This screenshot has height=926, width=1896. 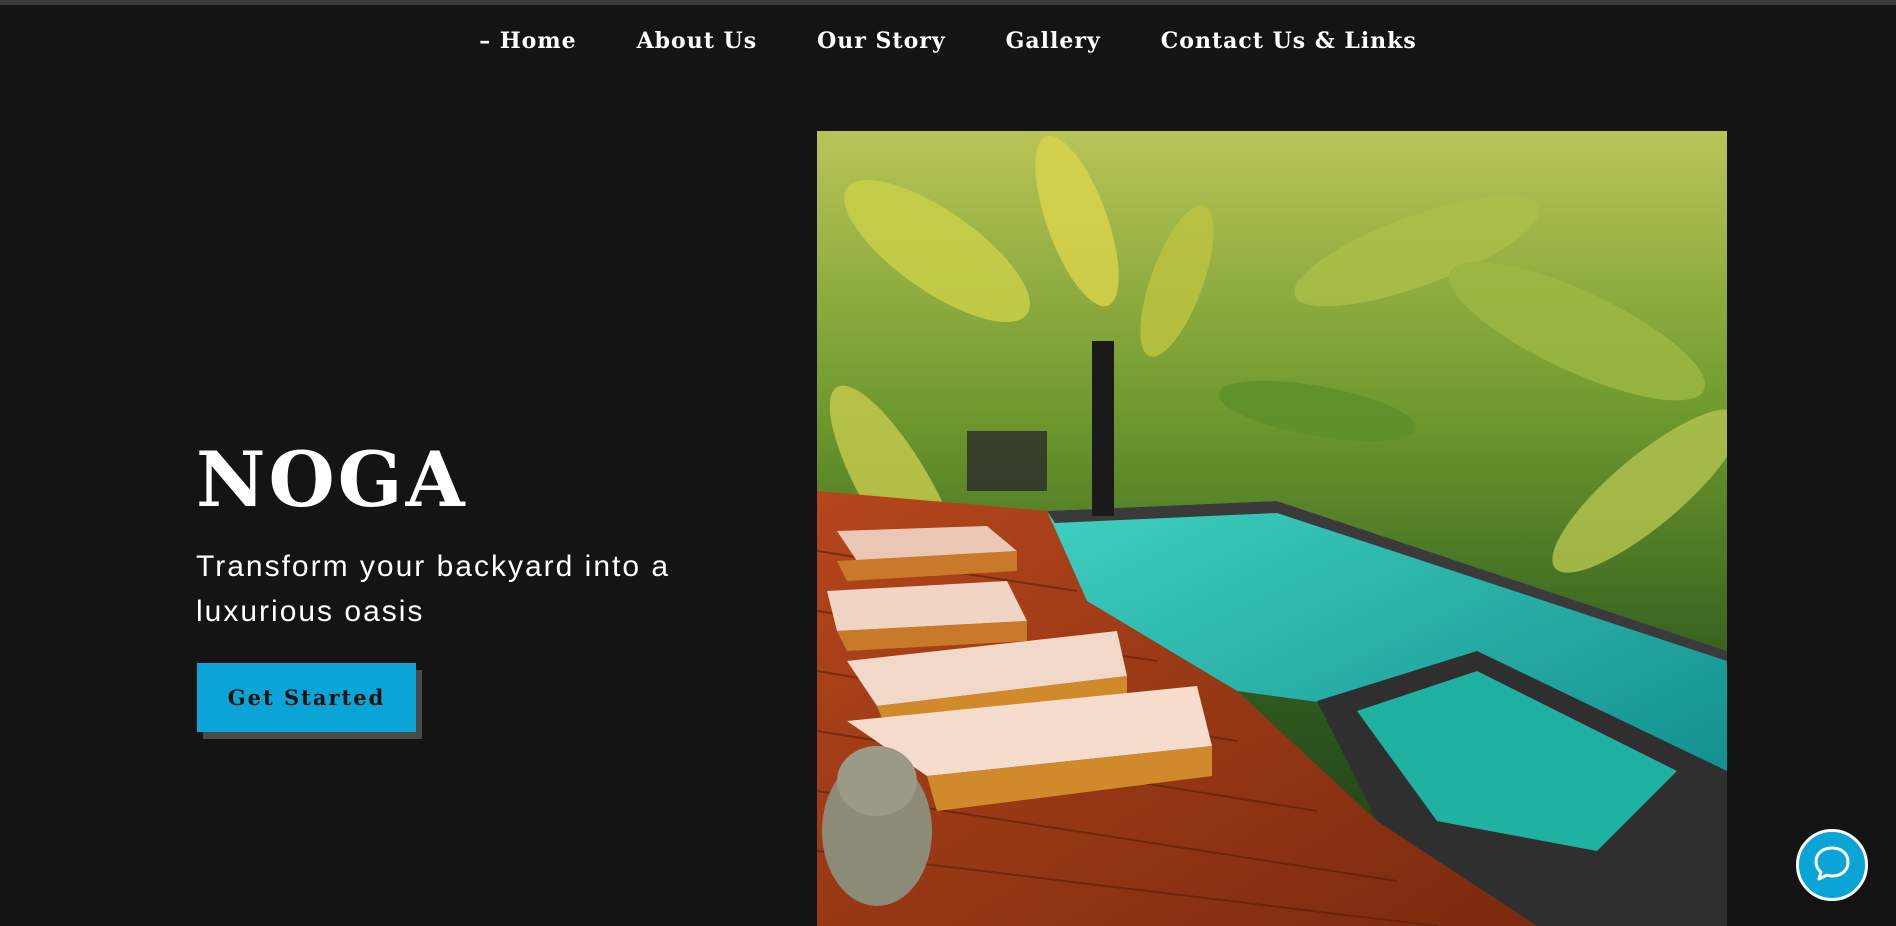 I want to click on get-started-button: Get Started, so click(x=306, y=697).